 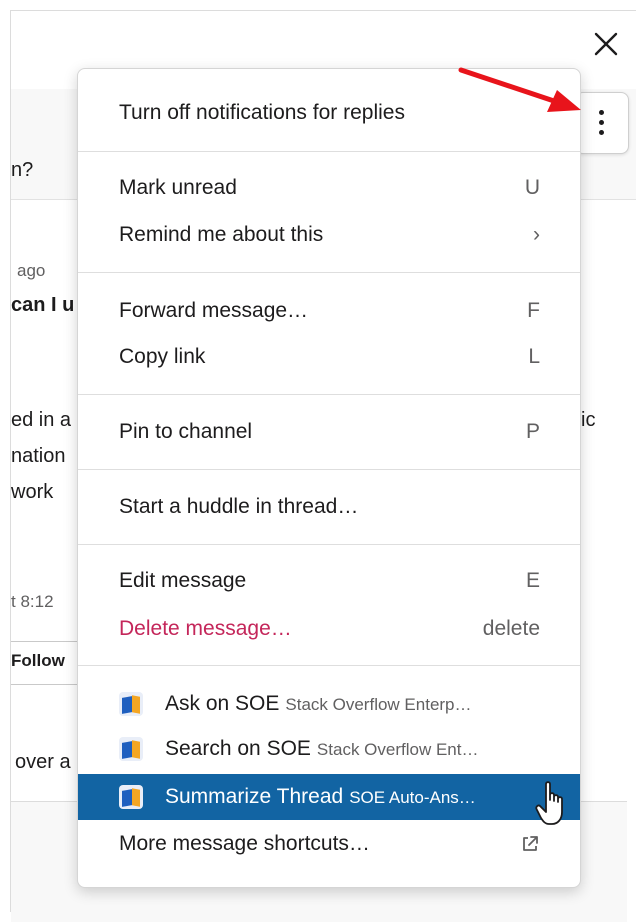 What do you see at coordinates (533, 310) in the screenshot?
I see `shortcut-hint: F` at bounding box center [533, 310].